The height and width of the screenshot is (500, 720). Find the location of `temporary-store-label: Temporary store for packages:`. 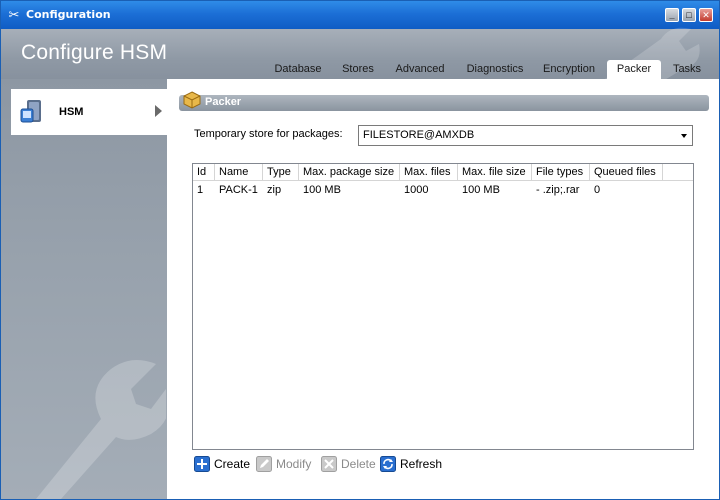

temporary-store-label: Temporary store for packages: is located at coordinates (268, 134).